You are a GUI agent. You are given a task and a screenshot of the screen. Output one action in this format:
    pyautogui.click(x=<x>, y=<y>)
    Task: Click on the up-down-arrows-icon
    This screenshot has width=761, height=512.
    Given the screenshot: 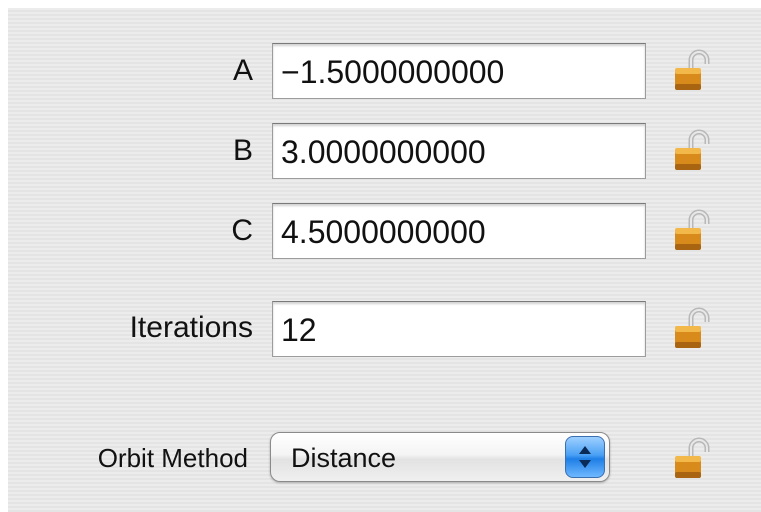 What is the action you would take?
    pyautogui.click(x=585, y=457)
    